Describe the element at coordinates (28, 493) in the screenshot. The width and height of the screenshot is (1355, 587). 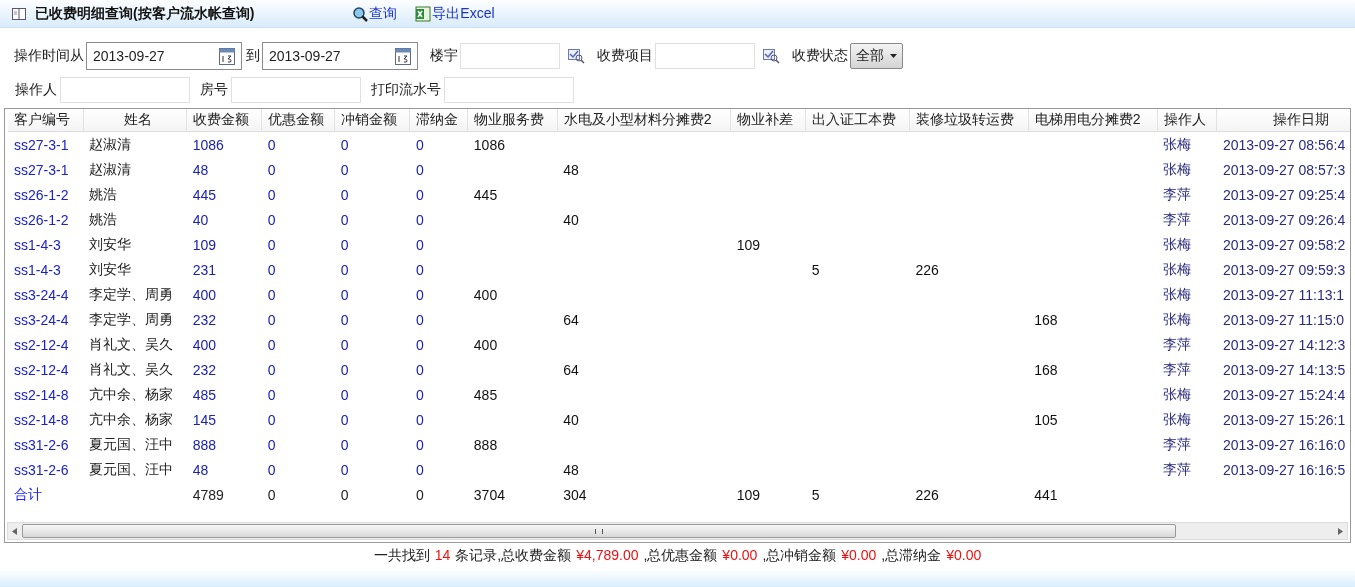
I see `total-label: 合计` at that location.